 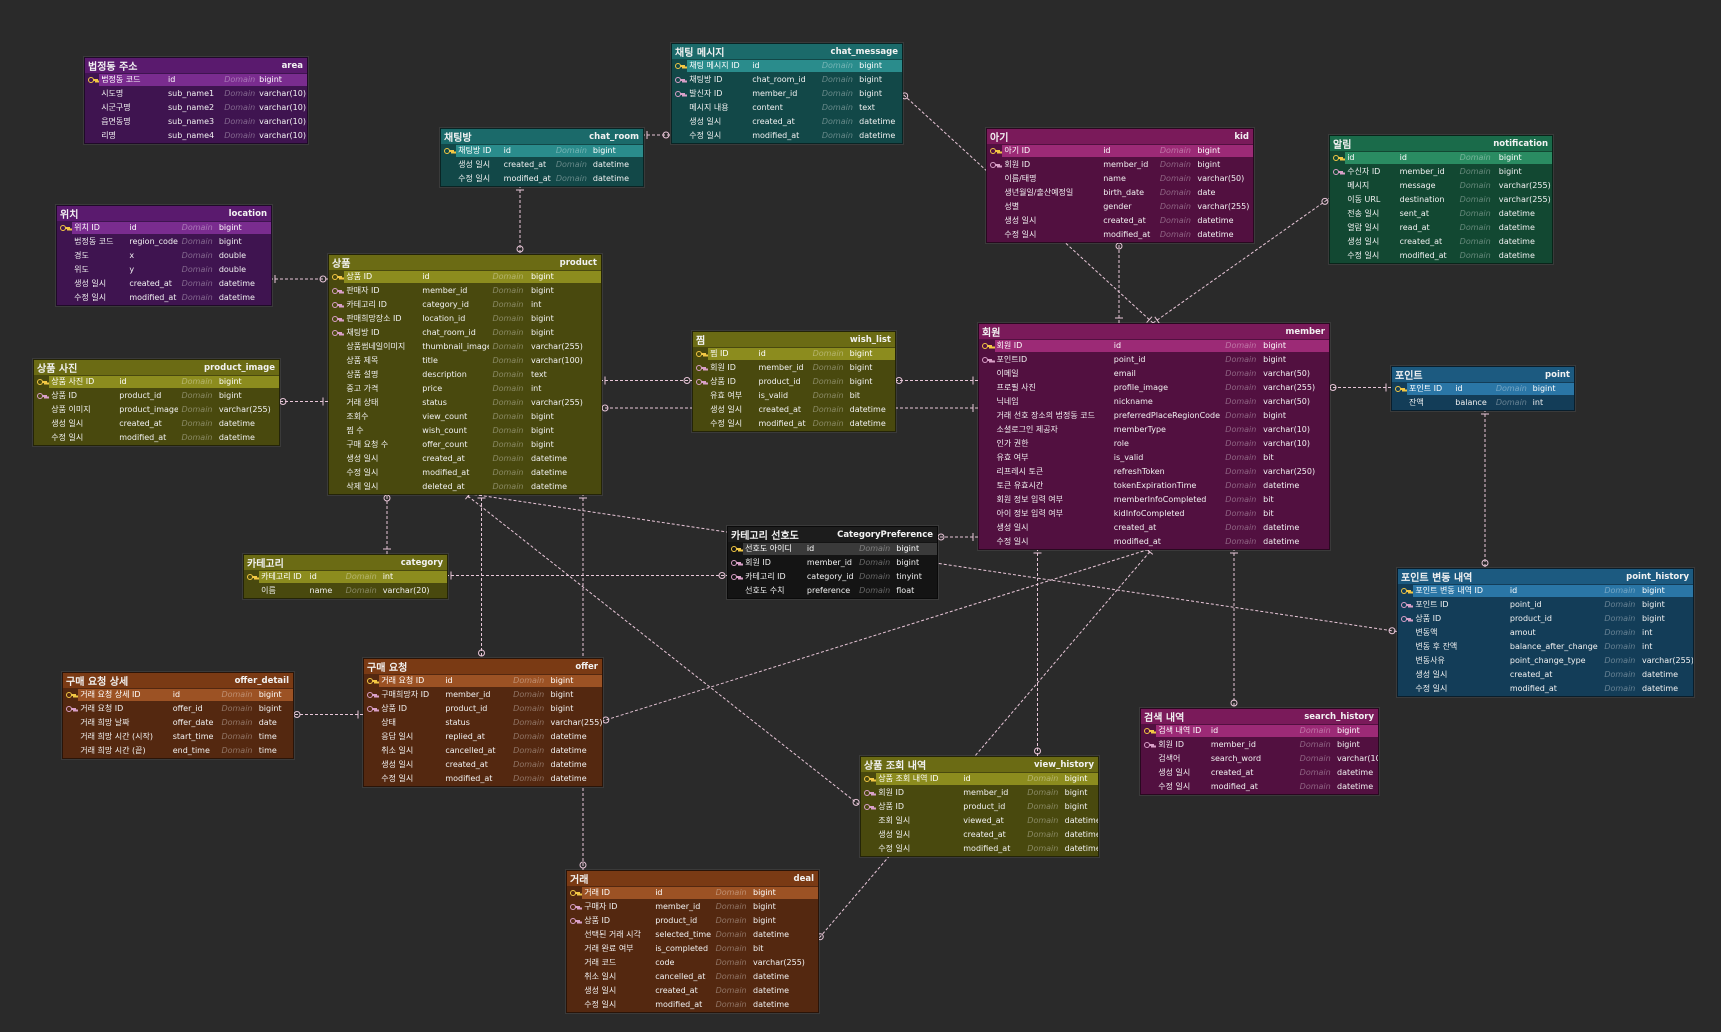 What do you see at coordinates (483, 737) in the screenshot?
I see `attribute-row: 응답 일시 replied_at Domain datetime` at bounding box center [483, 737].